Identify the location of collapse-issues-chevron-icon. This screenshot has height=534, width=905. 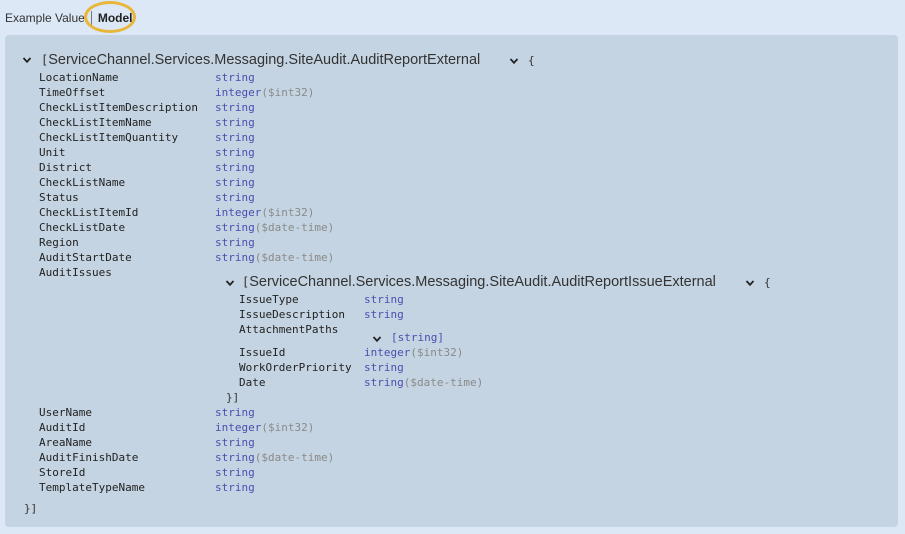
(230, 283).